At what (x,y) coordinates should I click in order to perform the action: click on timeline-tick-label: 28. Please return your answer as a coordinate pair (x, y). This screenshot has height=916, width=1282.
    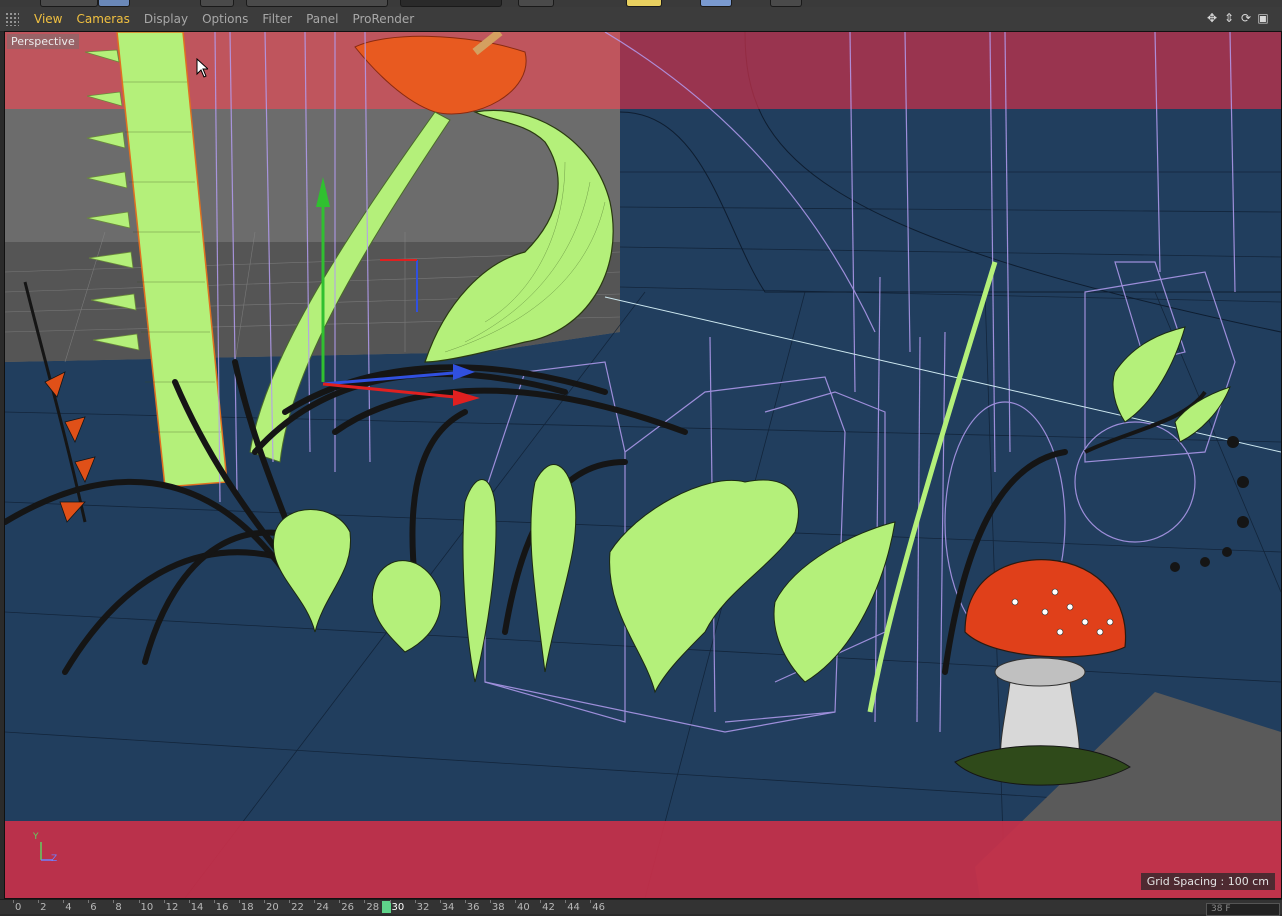
    Looking at the image, I should click on (373, 907).